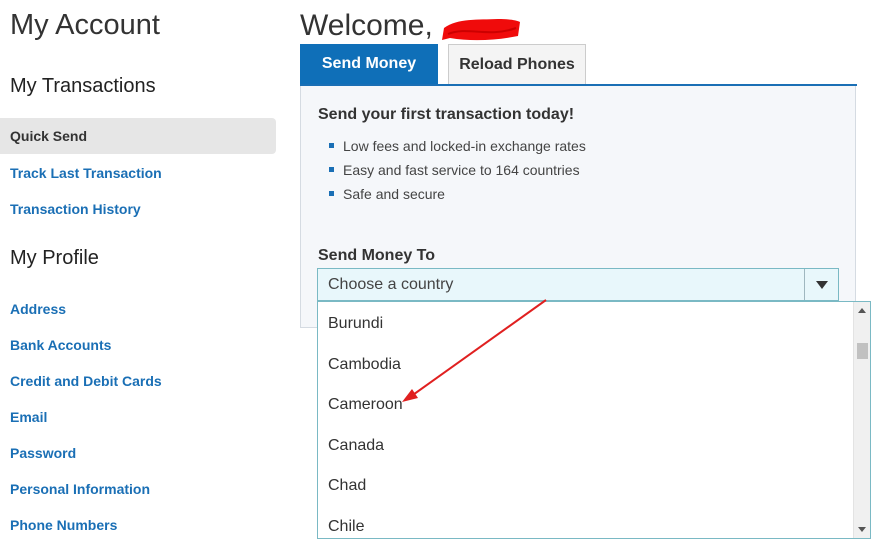 The width and height of the screenshot is (882, 543). Describe the element at coordinates (83, 86) in the screenshot. I see `transactions-heading: My Transactions` at that location.